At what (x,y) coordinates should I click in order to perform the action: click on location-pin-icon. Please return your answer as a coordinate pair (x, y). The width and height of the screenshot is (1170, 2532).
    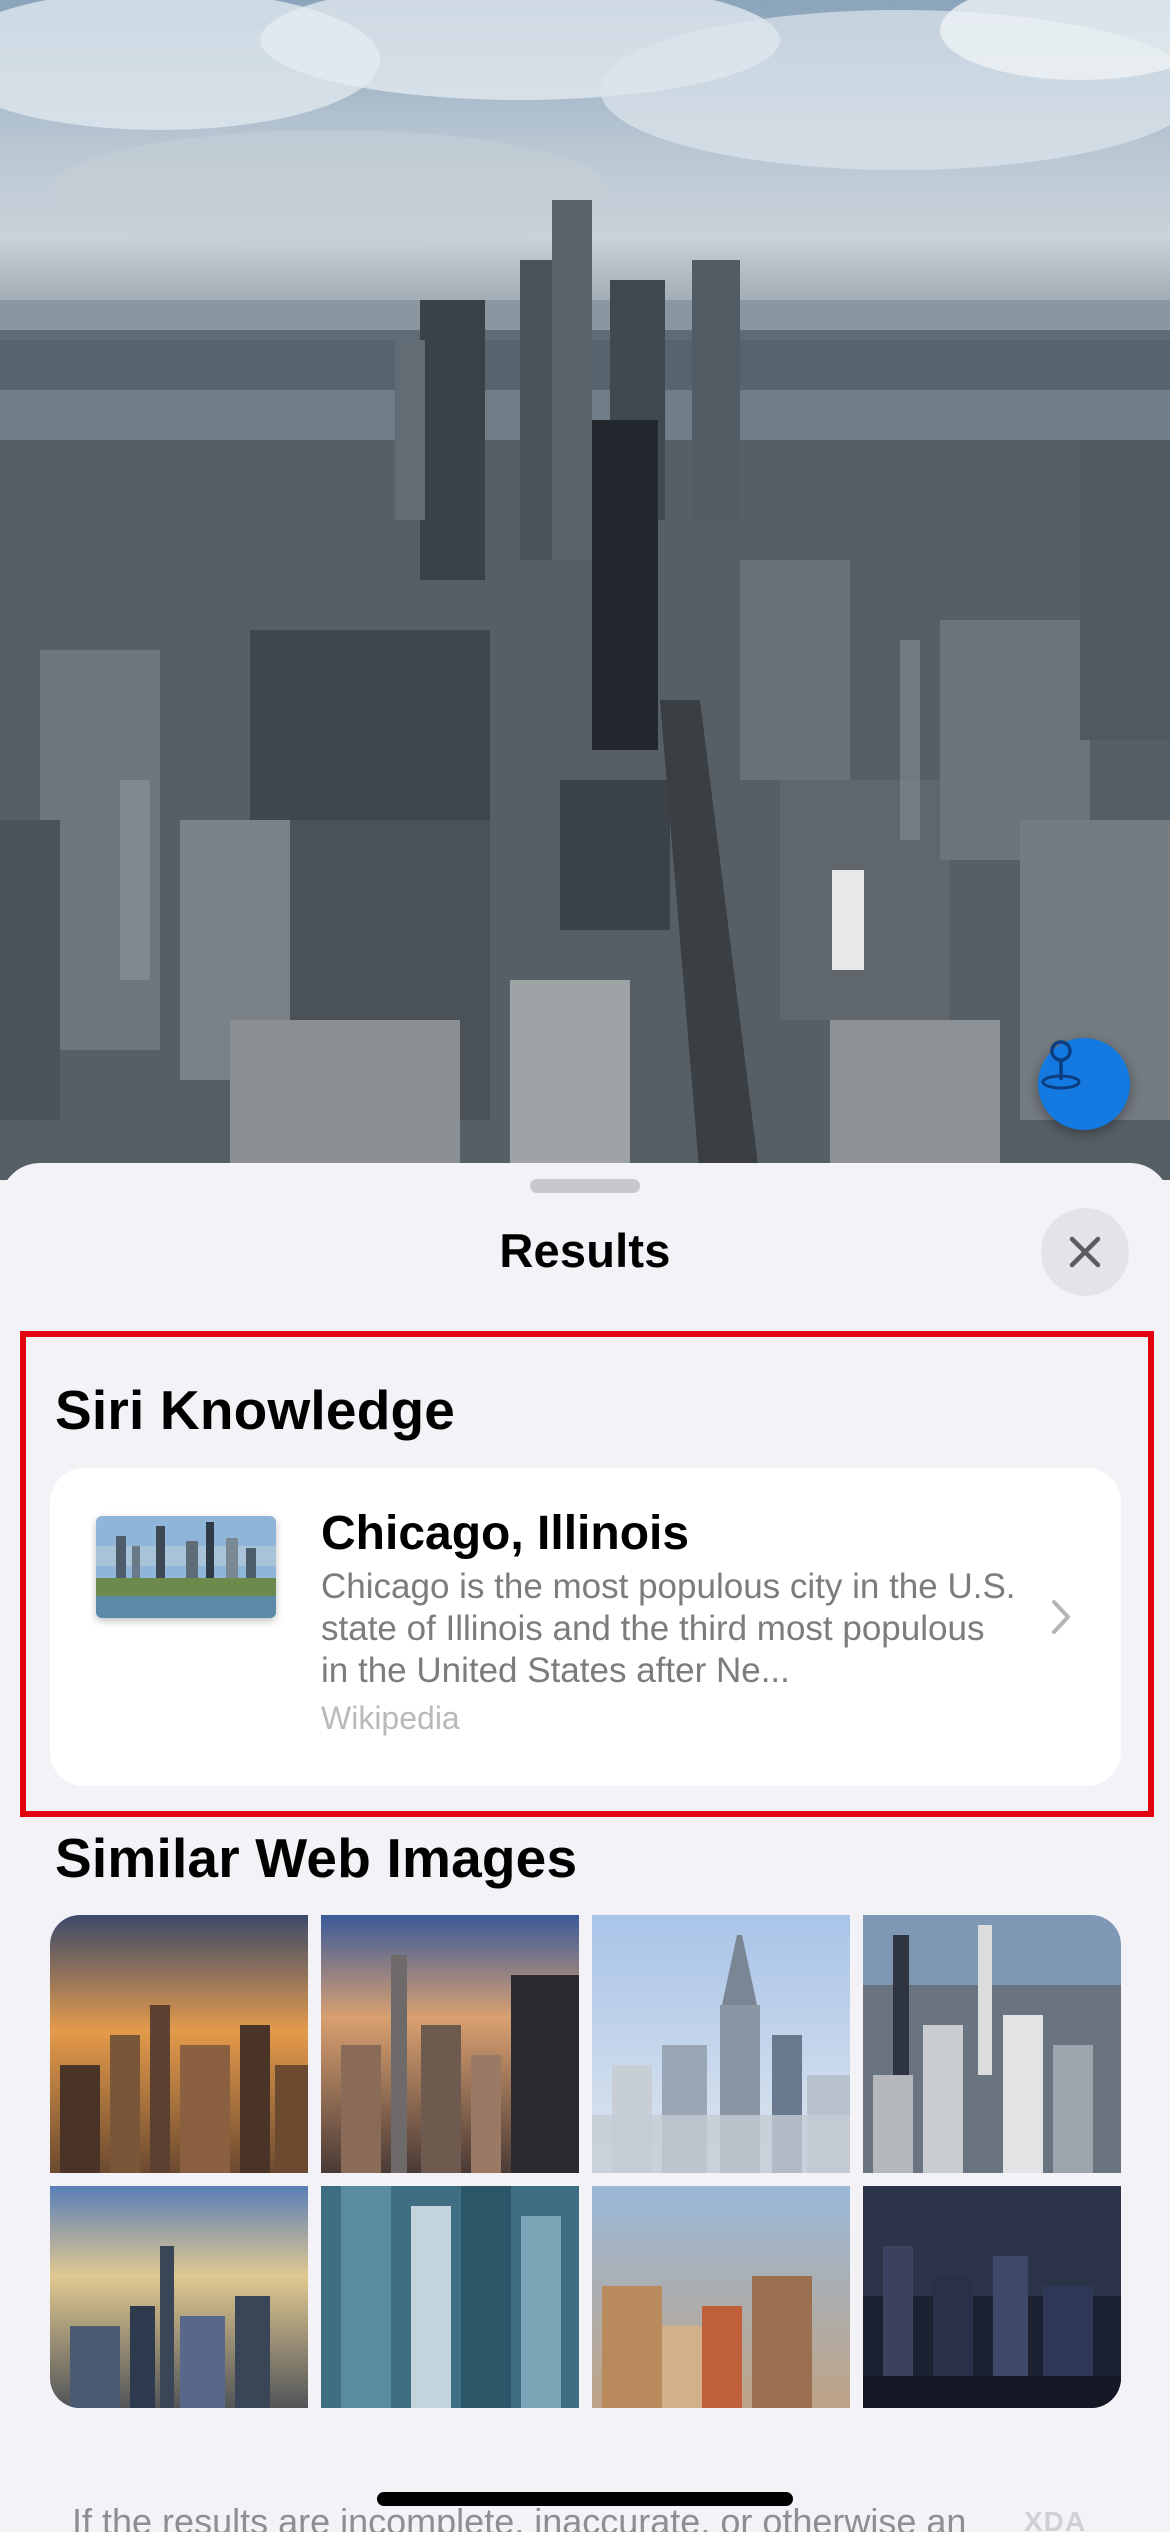
    Looking at the image, I should click on (1061, 1065).